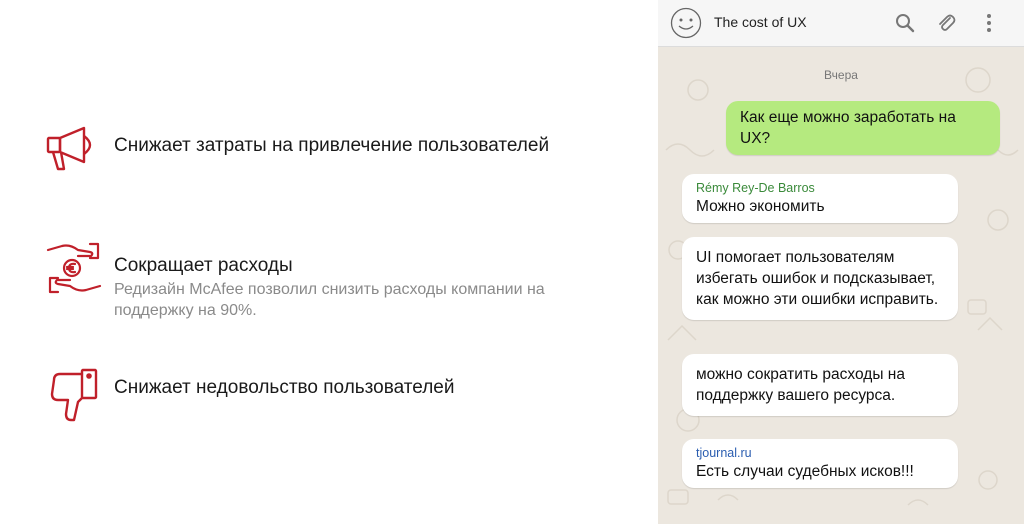 The image size is (1024, 524). What do you see at coordinates (946, 23) in the screenshot?
I see `paperclip-icon` at bounding box center [946, 23].